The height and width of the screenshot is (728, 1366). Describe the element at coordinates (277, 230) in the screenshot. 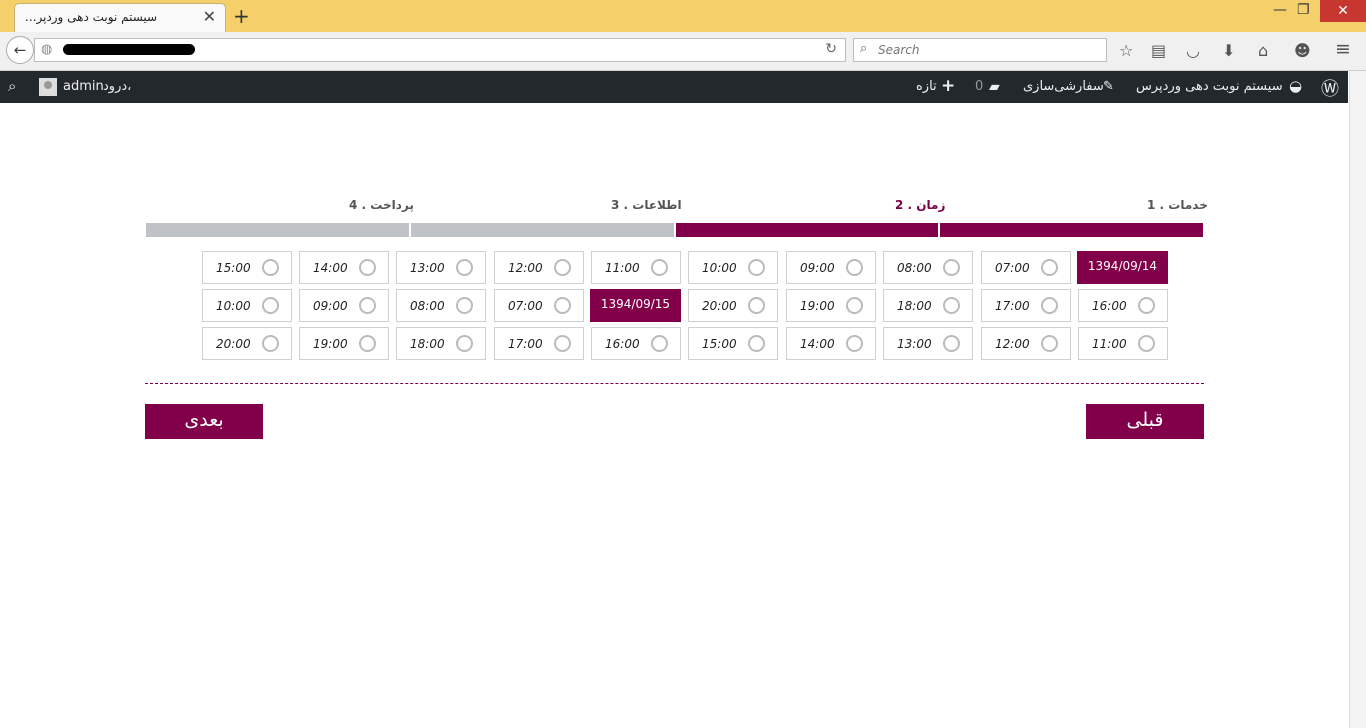

I see `step-bar-payment` at that location.